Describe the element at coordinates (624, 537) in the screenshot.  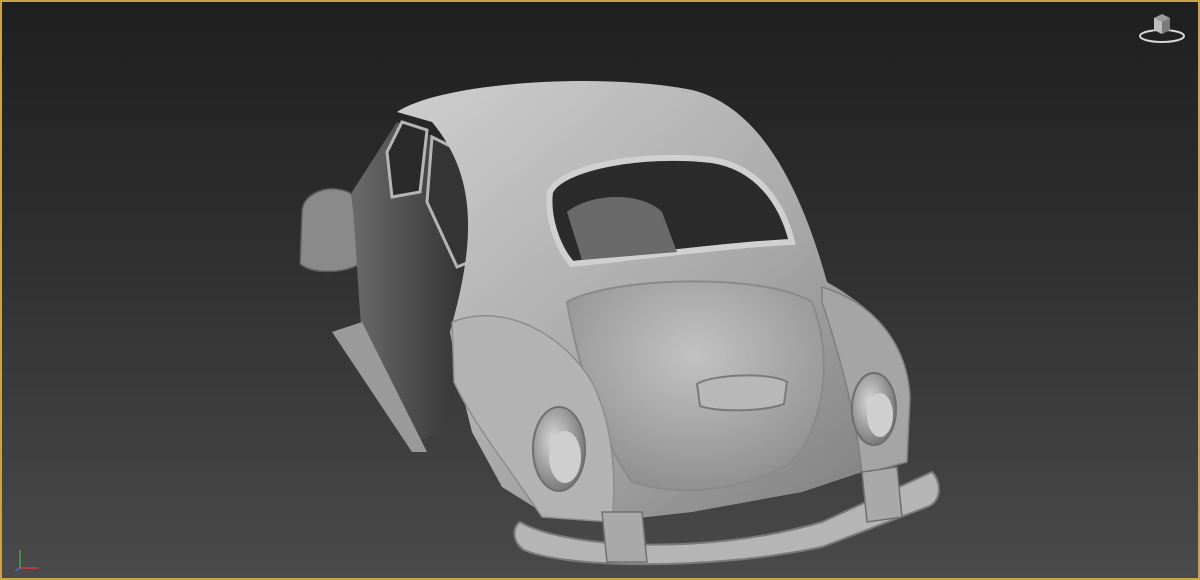
I see `bumper-guard-left` at that location.